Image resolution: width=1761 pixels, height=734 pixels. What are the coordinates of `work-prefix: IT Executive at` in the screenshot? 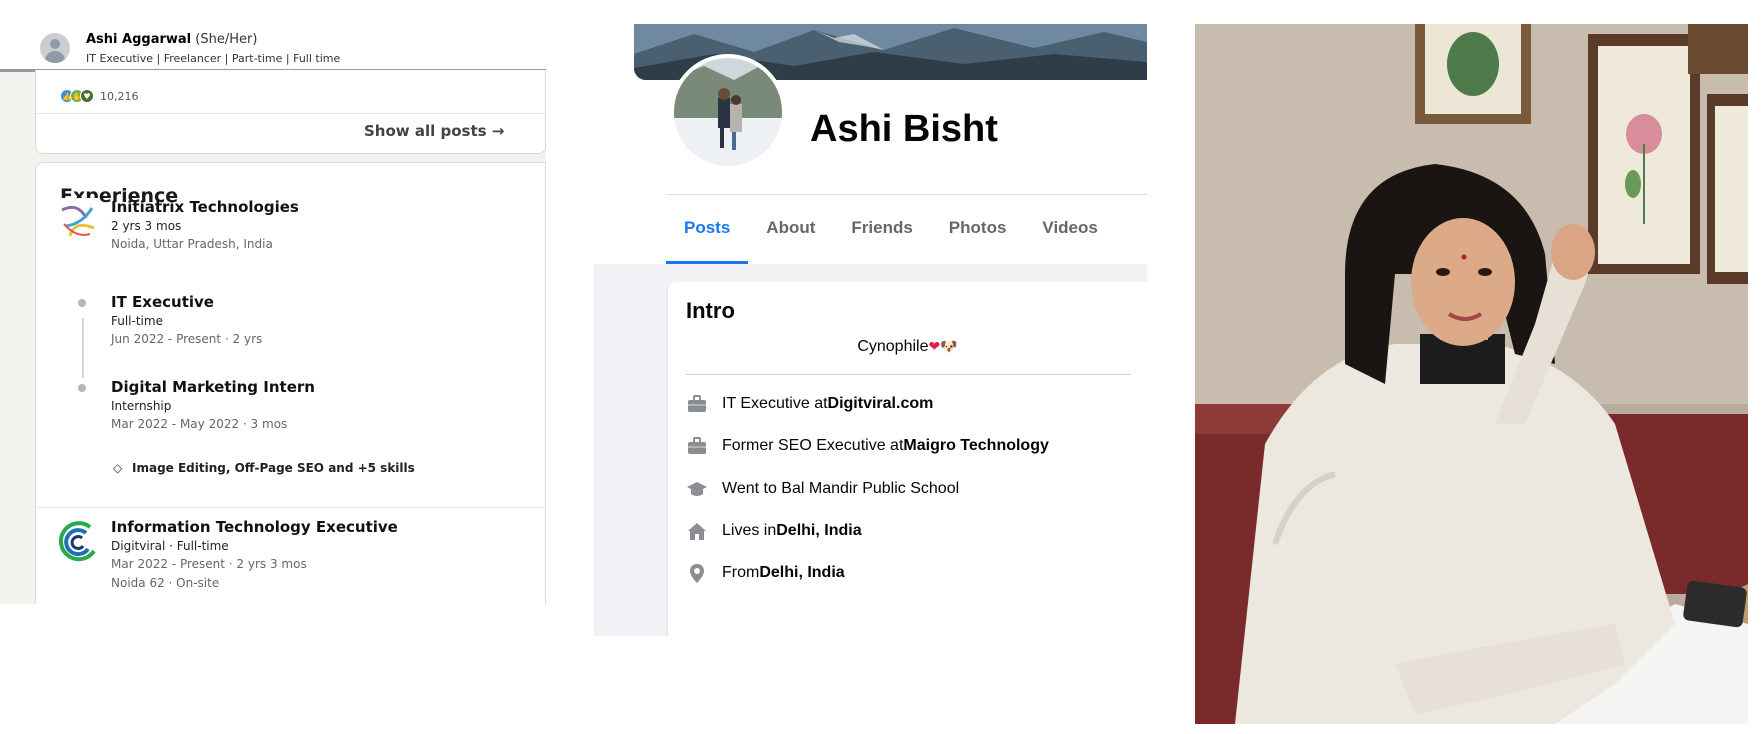 It's located at (775, 403).